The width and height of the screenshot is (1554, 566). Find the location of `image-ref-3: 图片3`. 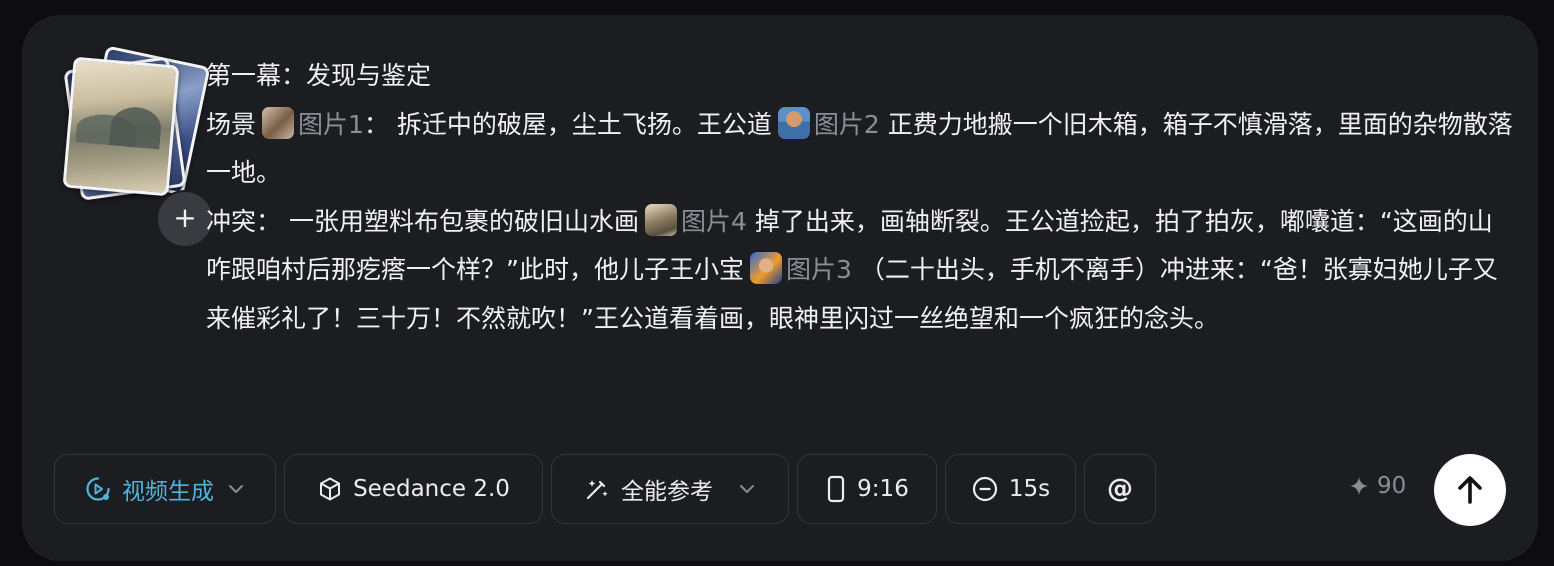

image-ref-3: 图片3 is located at coordinates (819, 269).